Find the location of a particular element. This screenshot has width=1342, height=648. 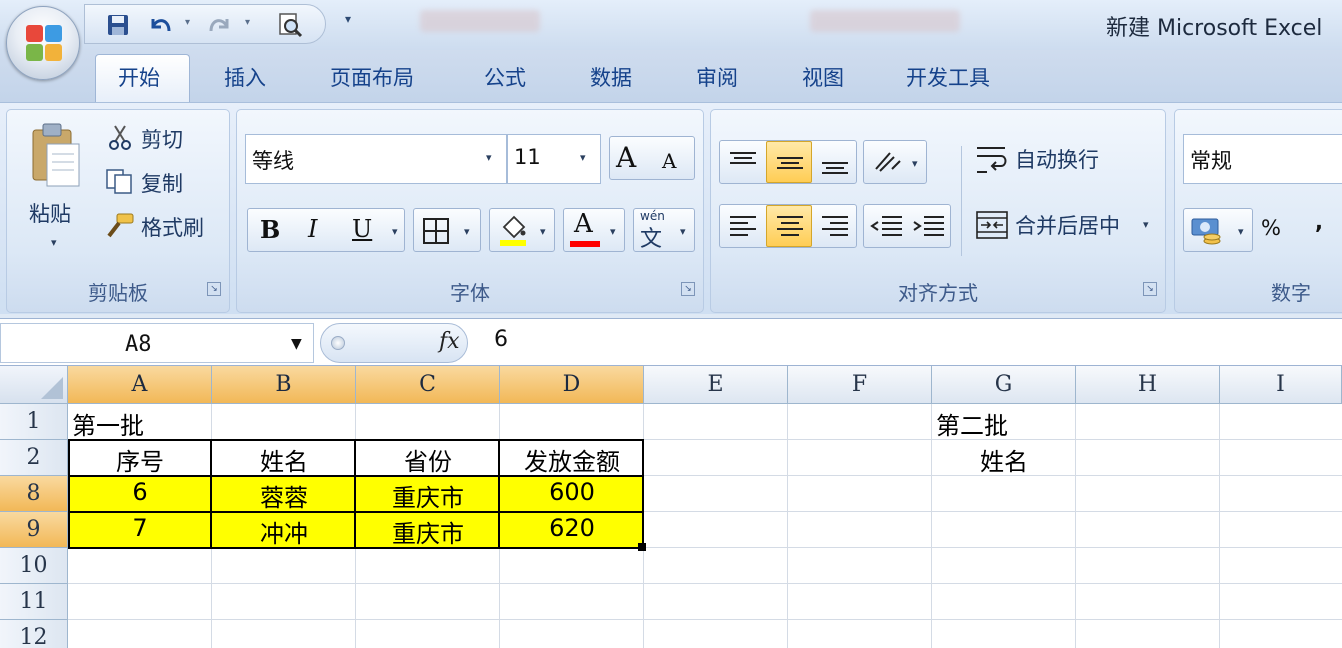

fill-color-button: ▾ is located at coordinates (522, 230).